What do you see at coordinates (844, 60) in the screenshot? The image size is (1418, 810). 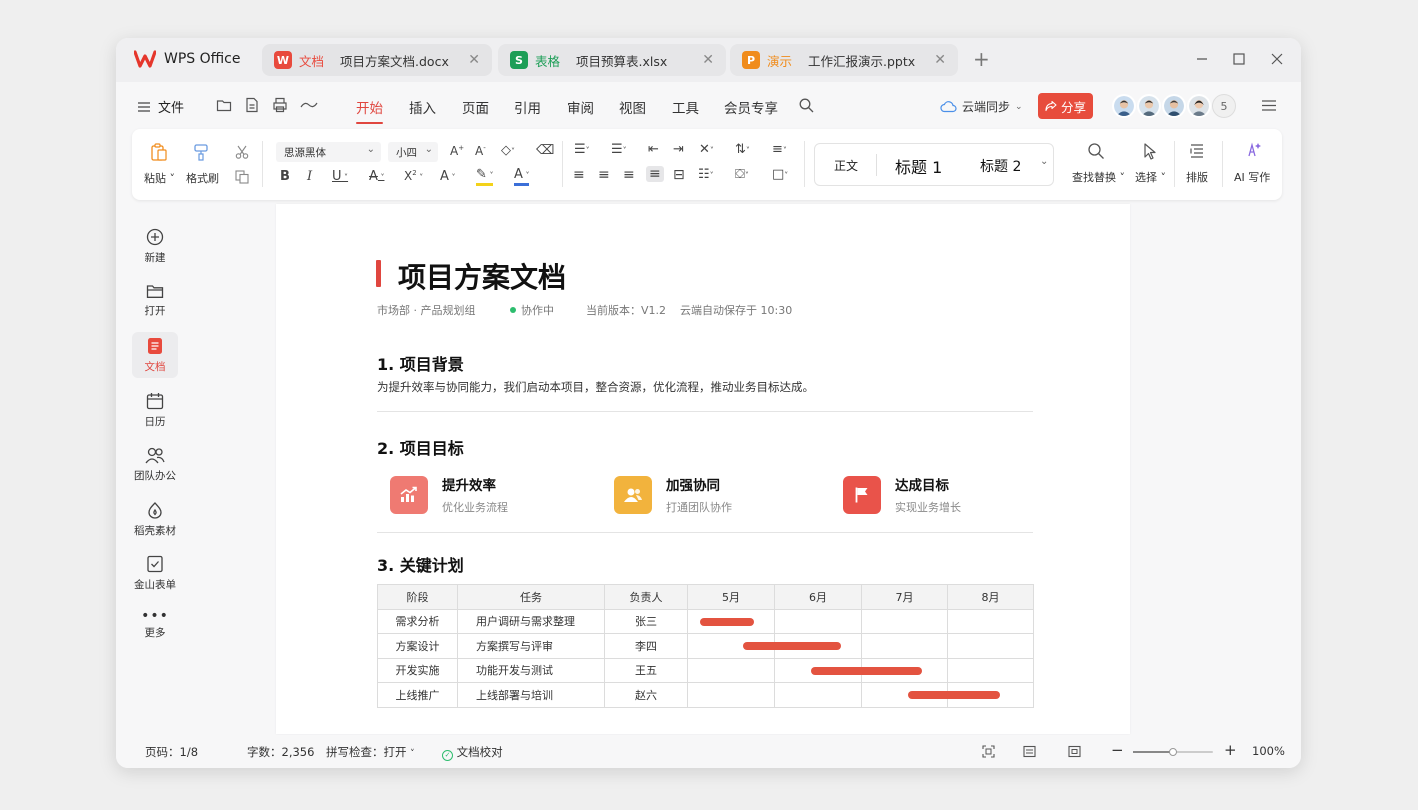 I see `tab-slides: P 演示 工作汇报演示.pptx ✕` at bounding box center [844, 60].